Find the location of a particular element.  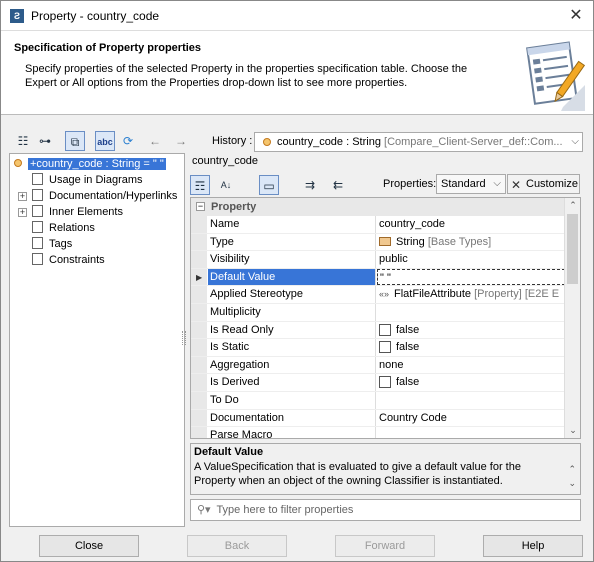

current-row-icon: ▶ is located at coordinates (199, 277).